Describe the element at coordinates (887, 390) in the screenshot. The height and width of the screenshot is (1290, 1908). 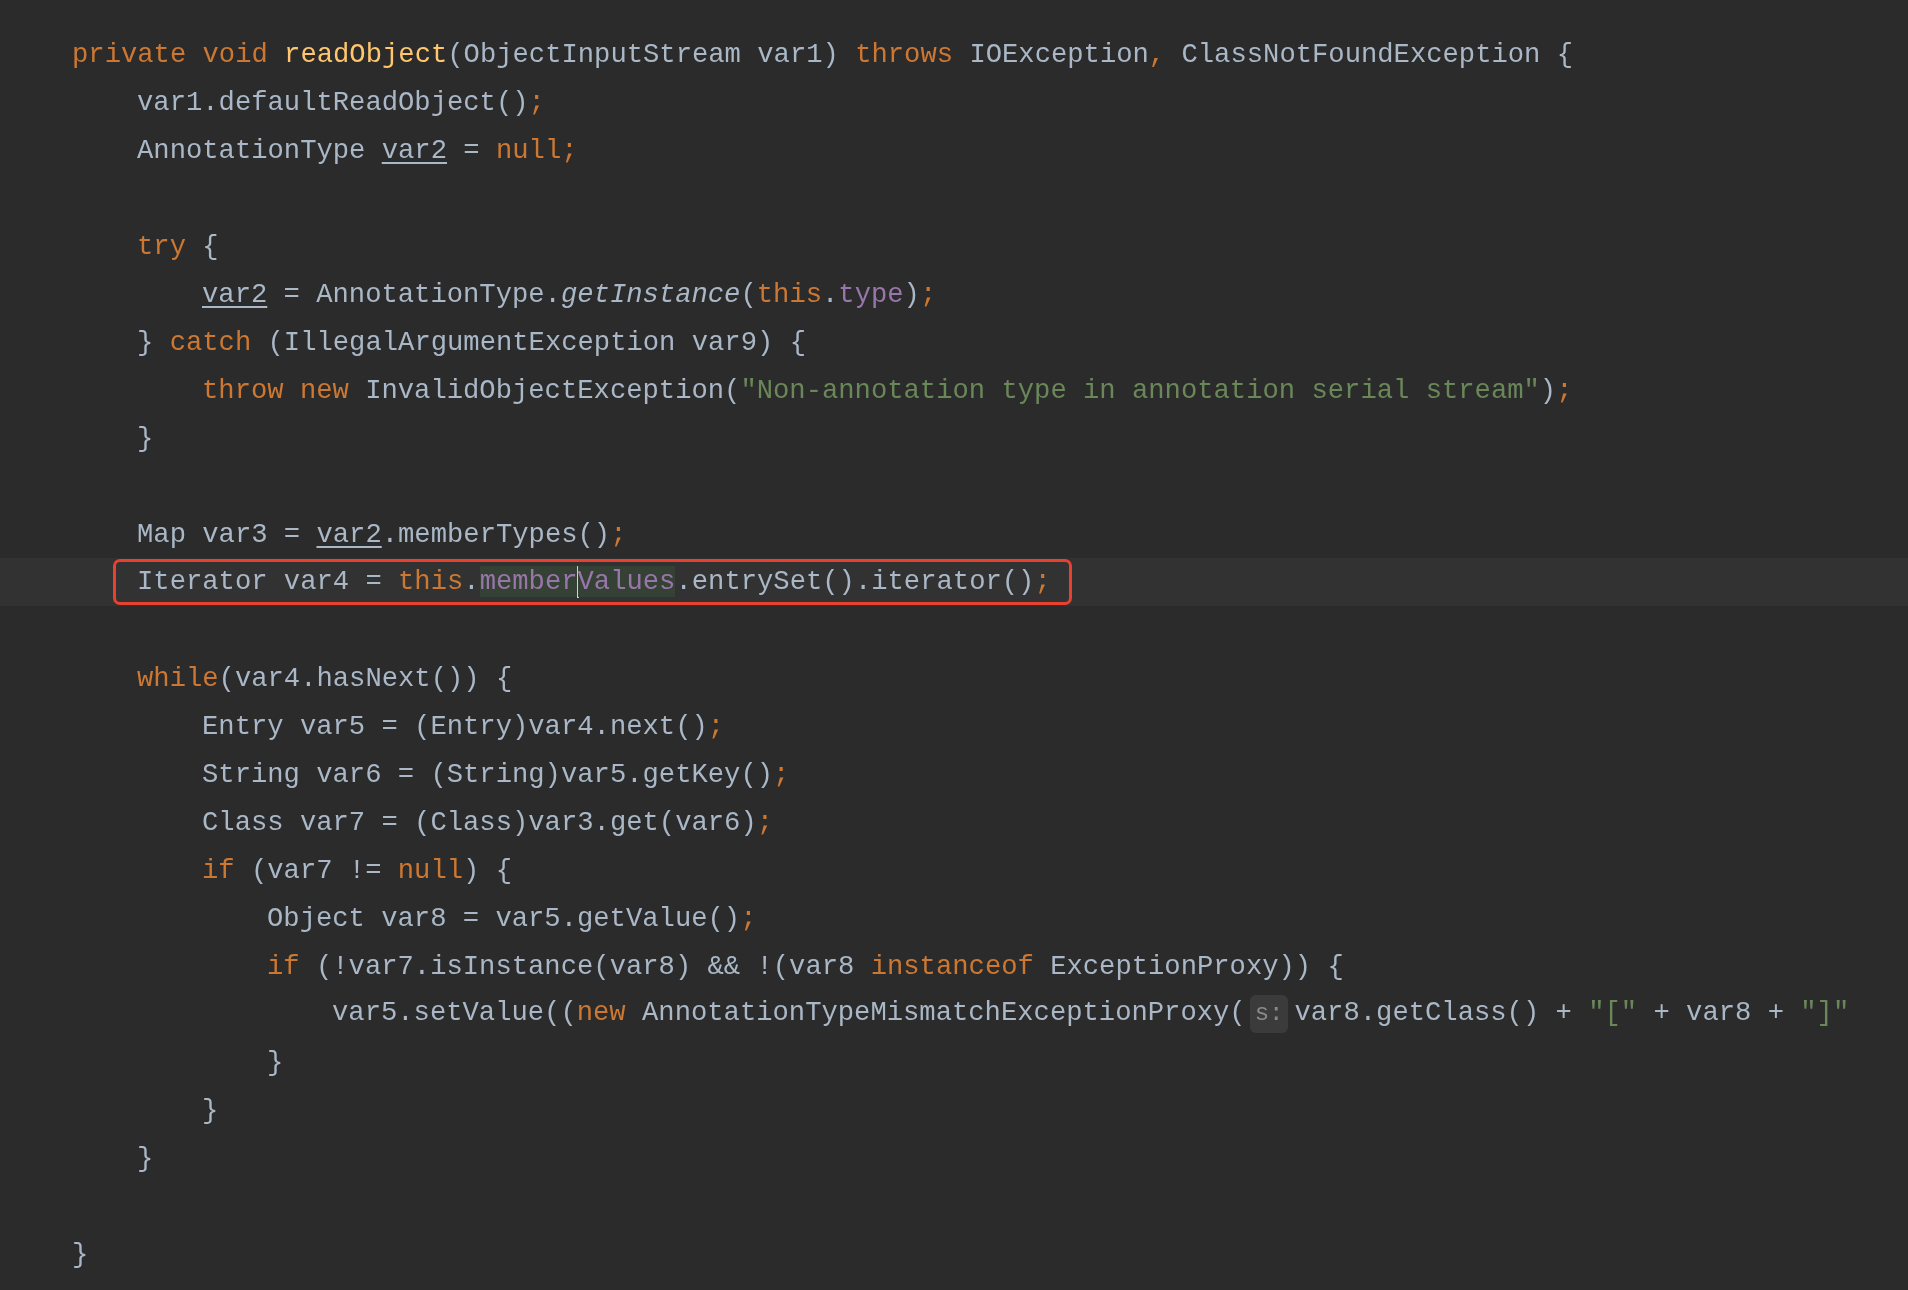
I see `code-line: throw new InvalidObjectException("Non-annotation type in annotation serial stream");` at that location.